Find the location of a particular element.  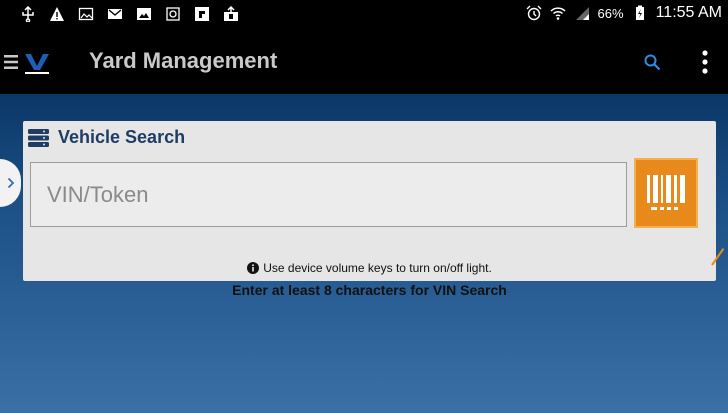

card-title: Vehicle Search is located at coordinates (122, 137).